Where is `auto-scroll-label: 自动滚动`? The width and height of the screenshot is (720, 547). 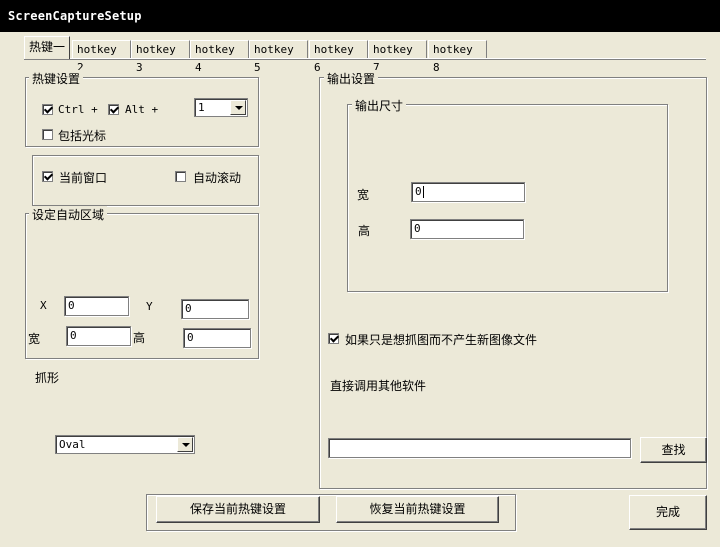 auto-scroll-label: 自动滚动 is located at coordinates (217, 178).